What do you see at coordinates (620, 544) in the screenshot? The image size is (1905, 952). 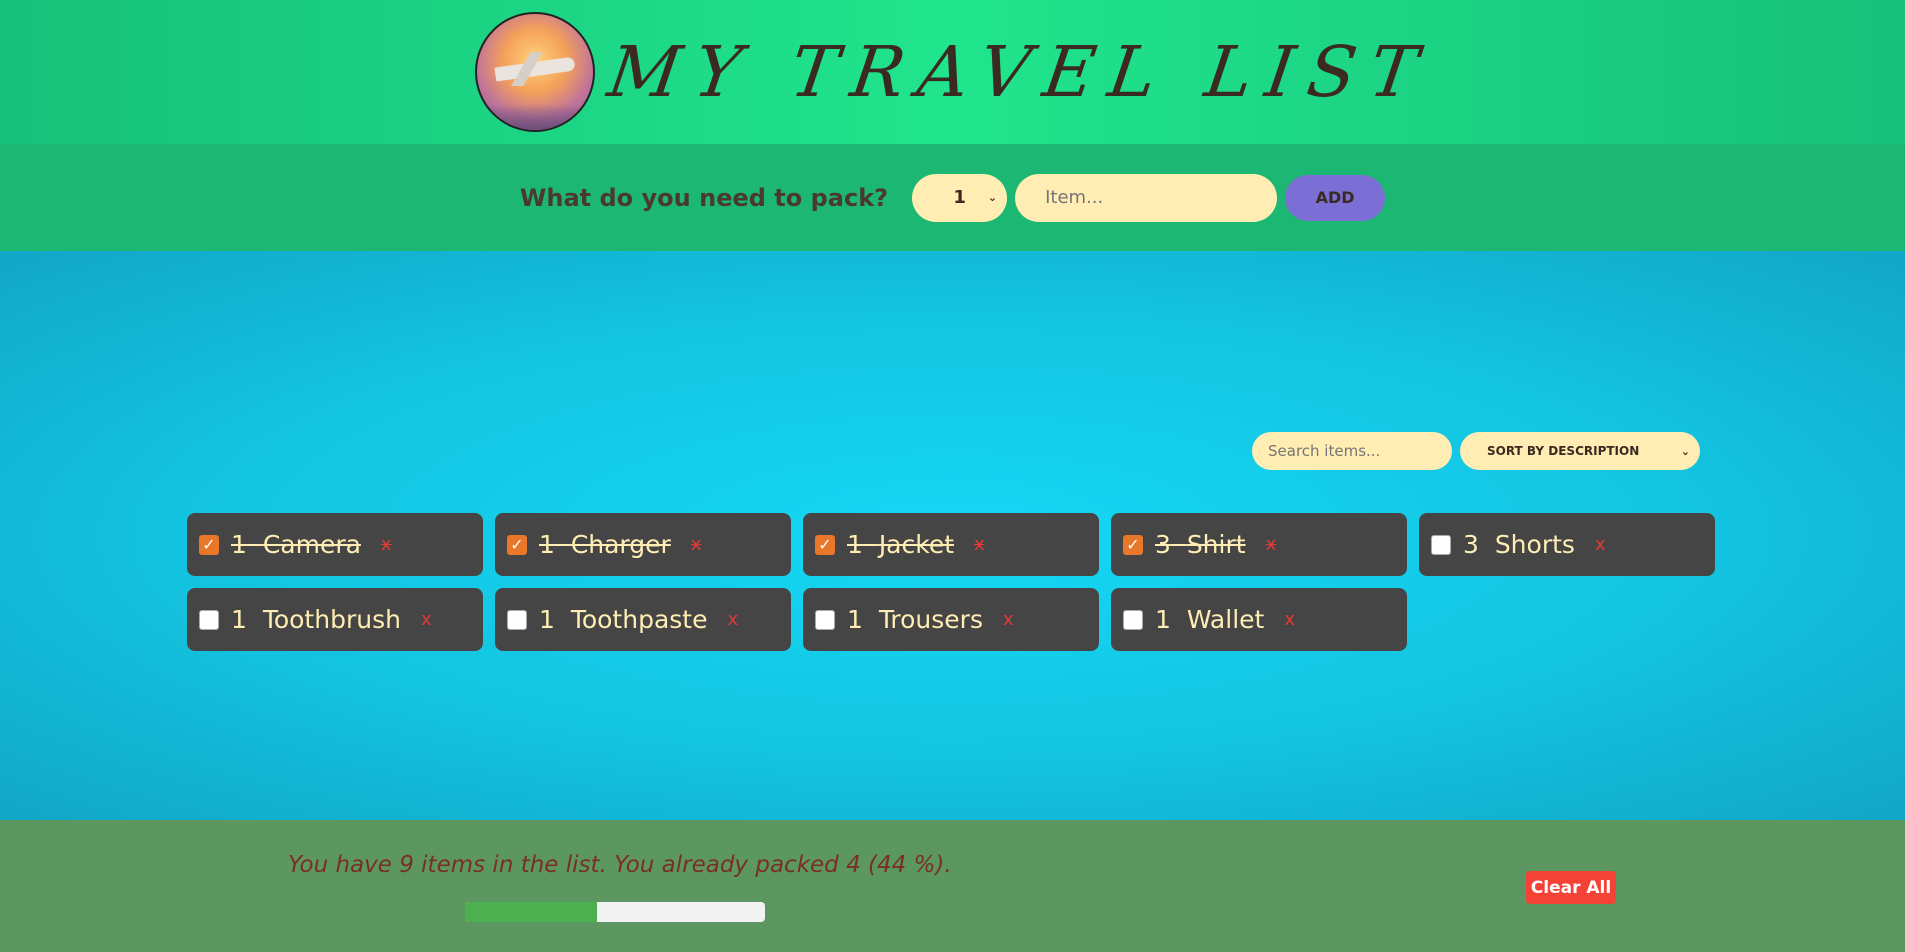 I see `item-description: Charger` at bounding box center [620, 544].